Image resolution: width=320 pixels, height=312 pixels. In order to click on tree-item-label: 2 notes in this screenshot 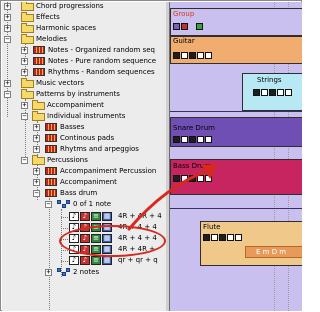, I will do `click(86, 272)`.